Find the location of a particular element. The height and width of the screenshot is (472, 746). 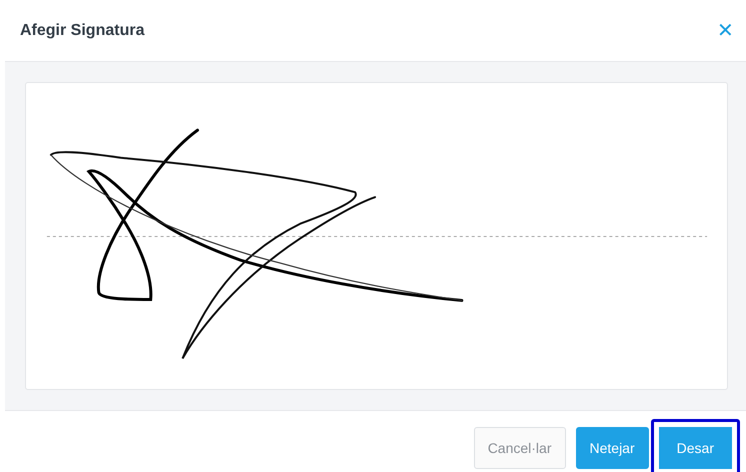

dialog-button: Netejar is located at coordinates (612, 448).